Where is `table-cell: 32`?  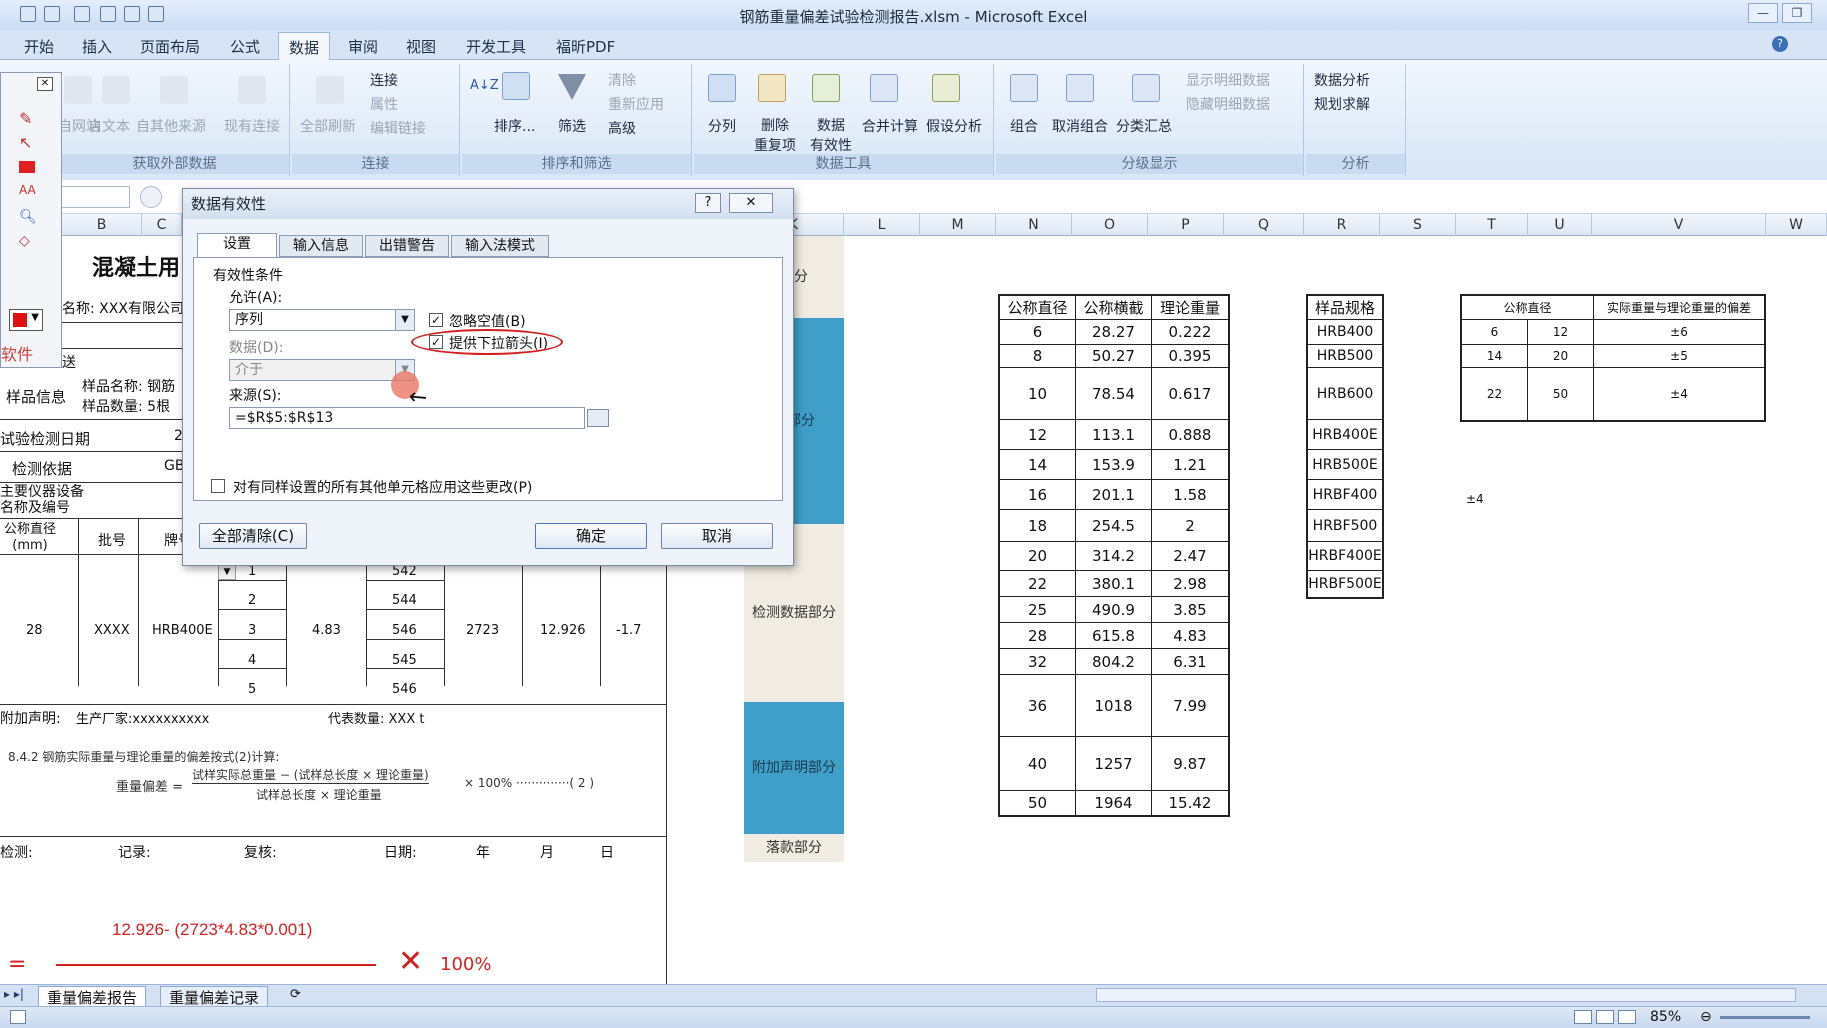 table-cell: 32 is located at coordinates (1038, 661).